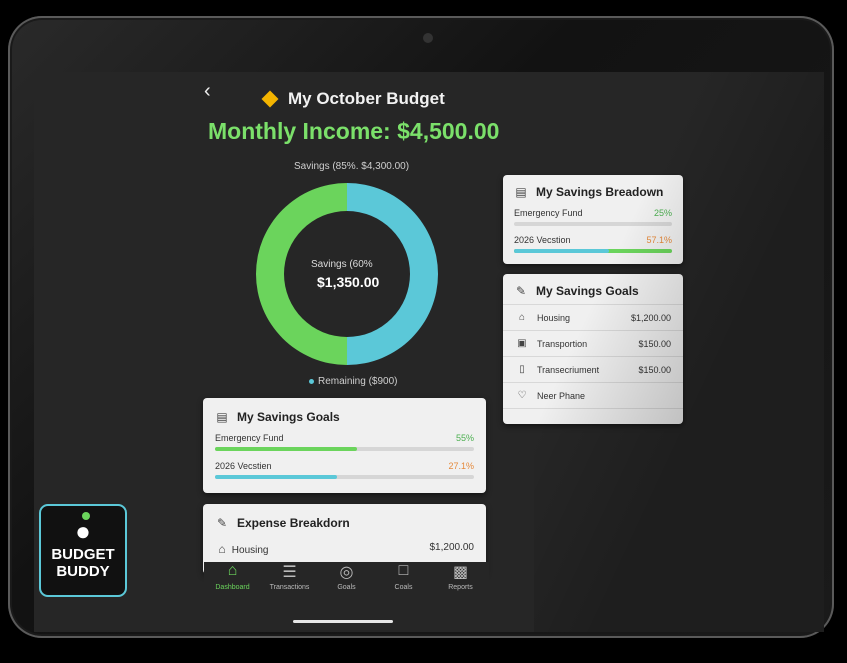 The height and width of the screenshot is (663, 847). I want to click on nav-coals: □ Coals, so click(403, 587).